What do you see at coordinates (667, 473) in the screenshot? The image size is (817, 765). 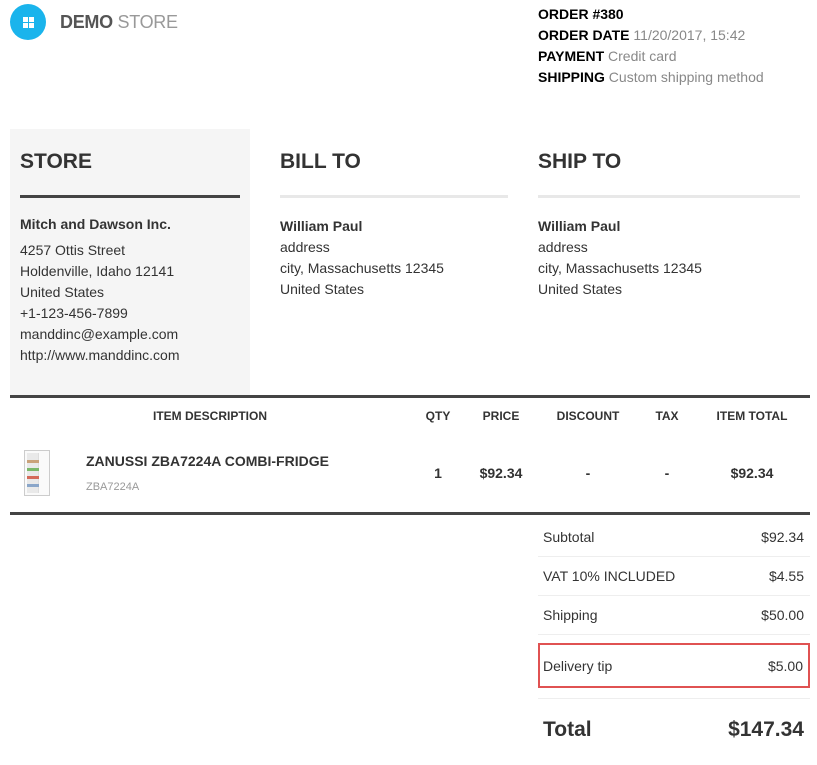 I see `item-tax: -` at bounding box center [667, 473].